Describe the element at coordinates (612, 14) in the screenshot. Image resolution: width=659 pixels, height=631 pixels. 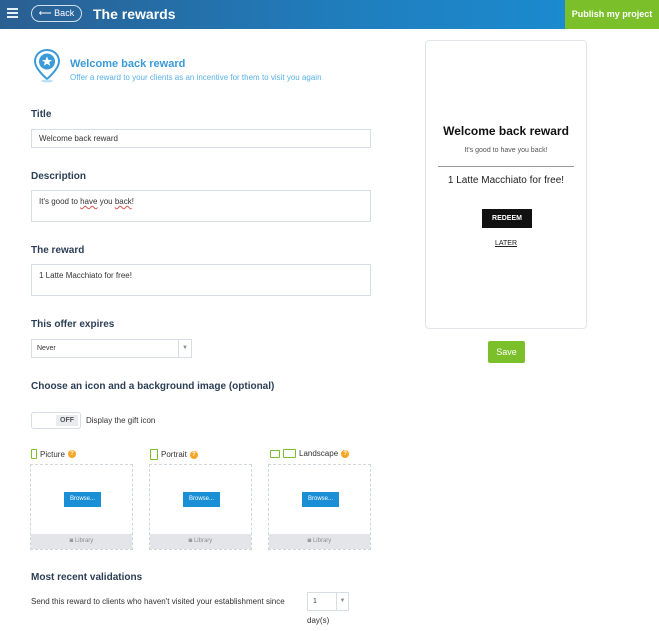
I see `publish-project-button: Publish my project` at that location.